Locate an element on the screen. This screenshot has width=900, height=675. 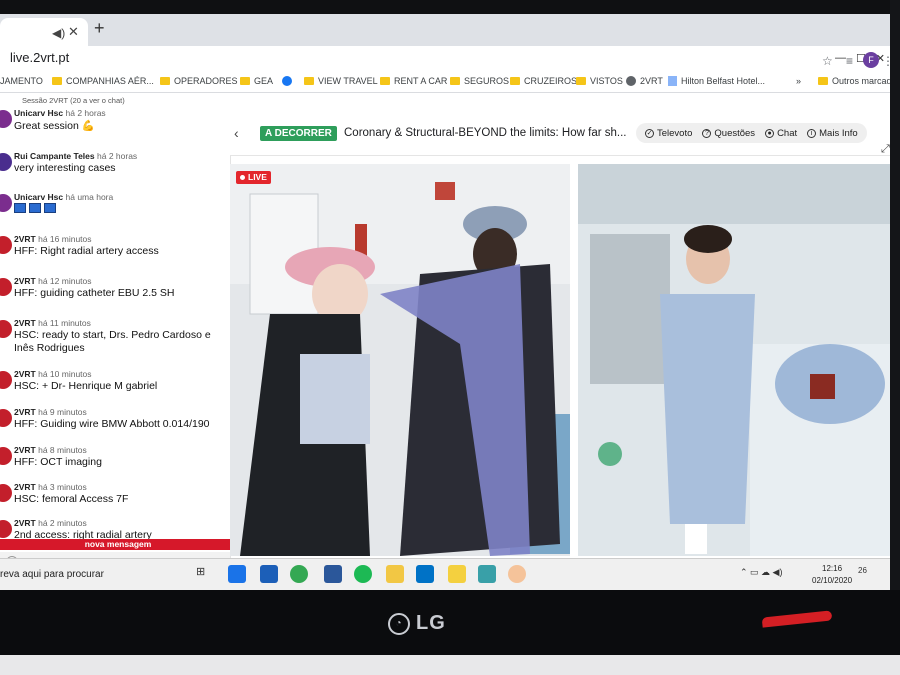
bookmark-item: 2VRT is located at coordinates (644, 81).